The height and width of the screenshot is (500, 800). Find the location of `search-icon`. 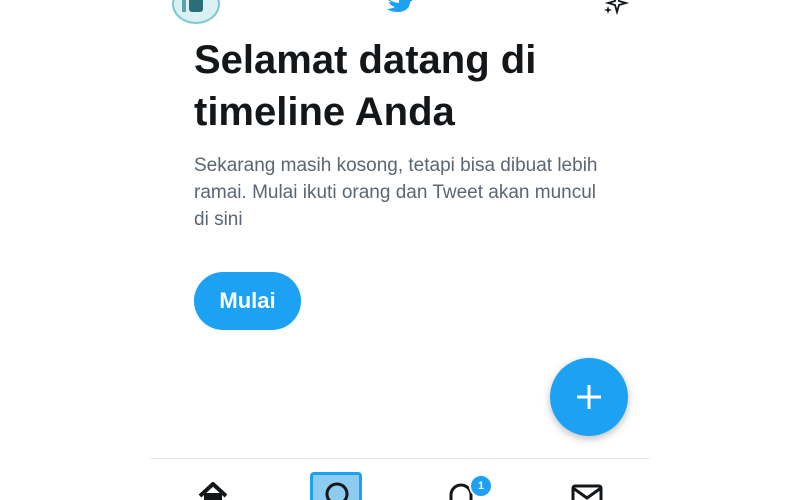

search-icon is located at coordinates (337, 491).